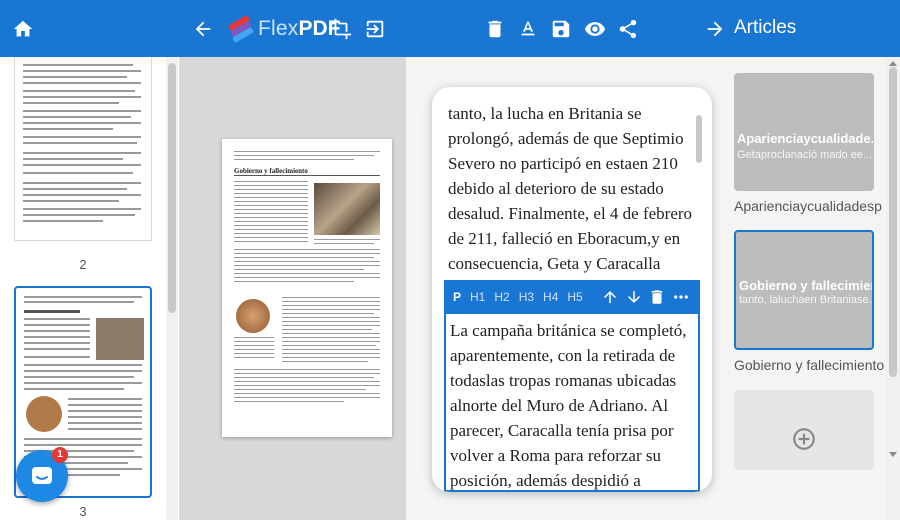  I want to click on home-icon, so click(23, 29).